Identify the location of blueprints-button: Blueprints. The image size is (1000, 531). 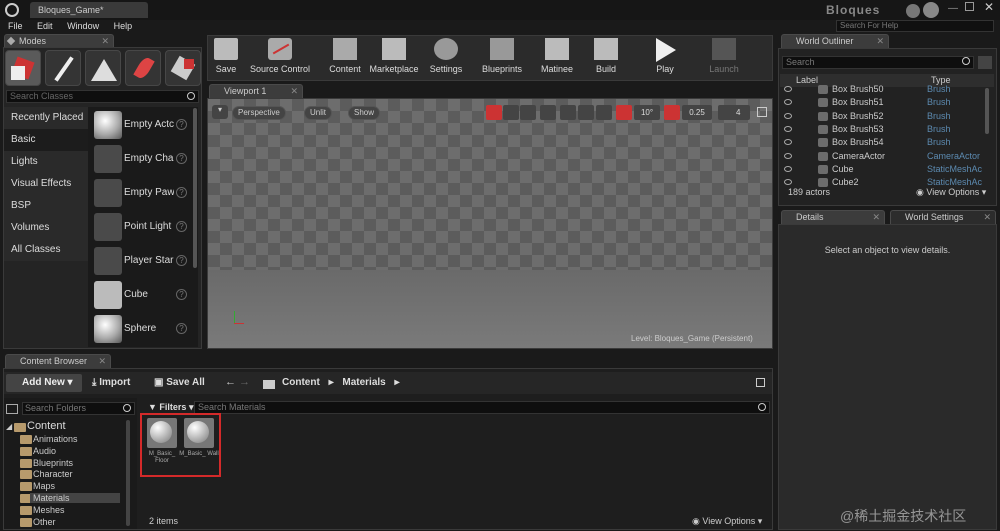
(502, 58).